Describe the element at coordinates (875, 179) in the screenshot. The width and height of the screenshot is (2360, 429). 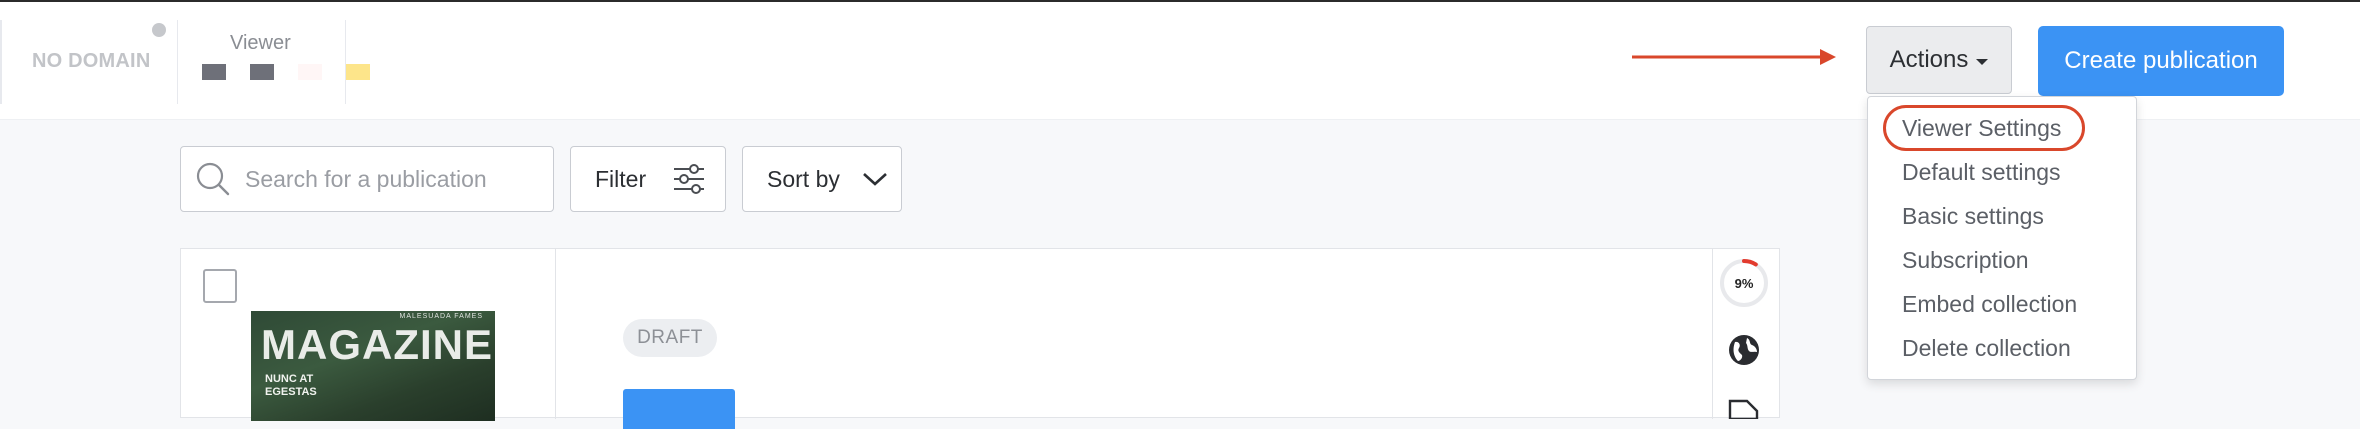
I see `chevron-down-icon` at that location.